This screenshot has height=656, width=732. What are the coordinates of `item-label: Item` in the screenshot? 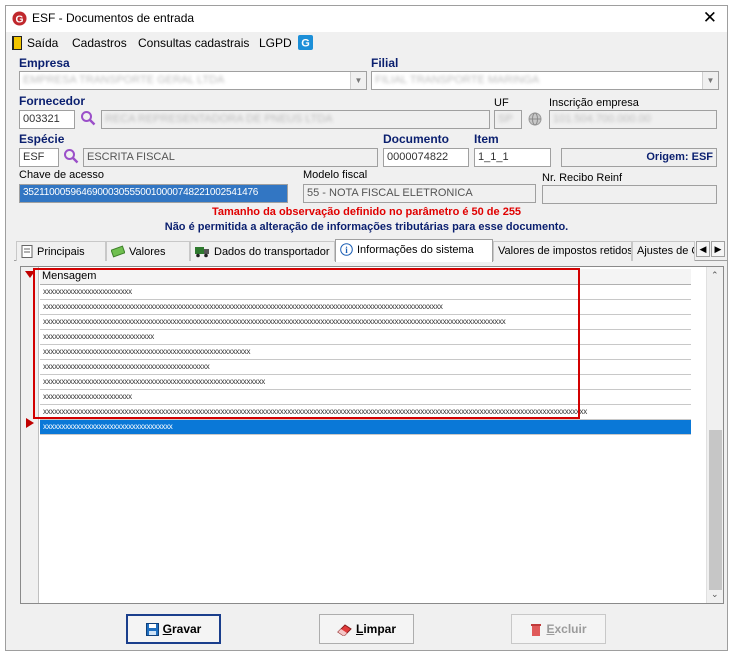 It's located at (486, 139).